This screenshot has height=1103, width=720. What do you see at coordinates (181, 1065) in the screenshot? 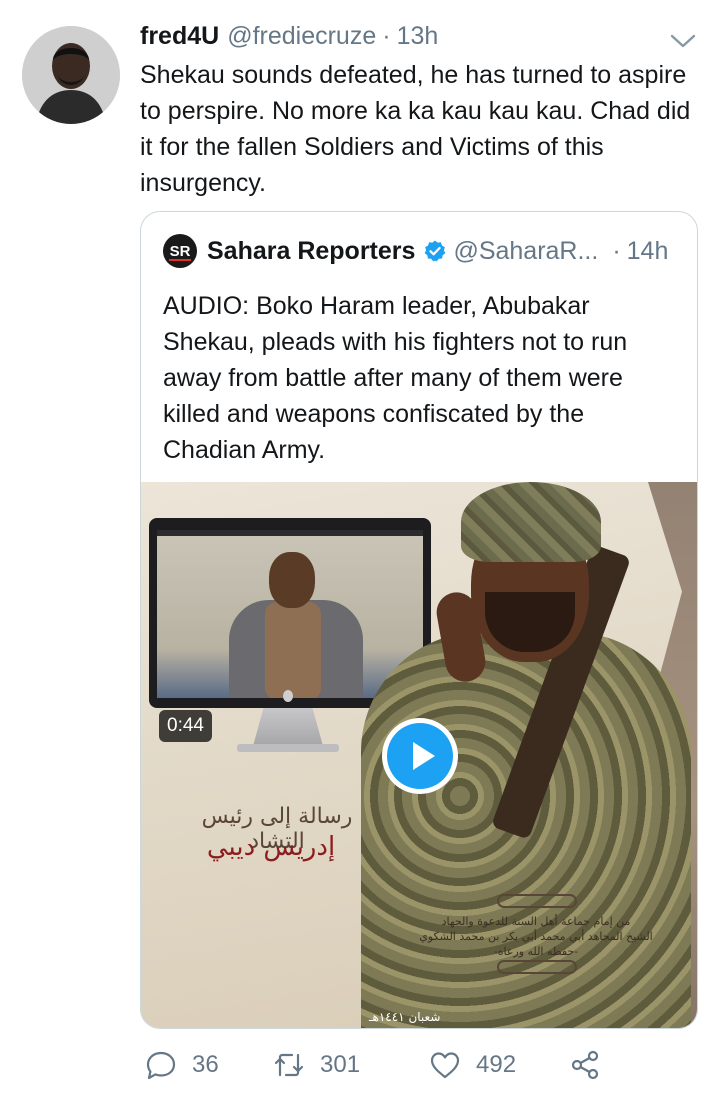
I see `reply-button: 36` at bounding box center [181, 1065].